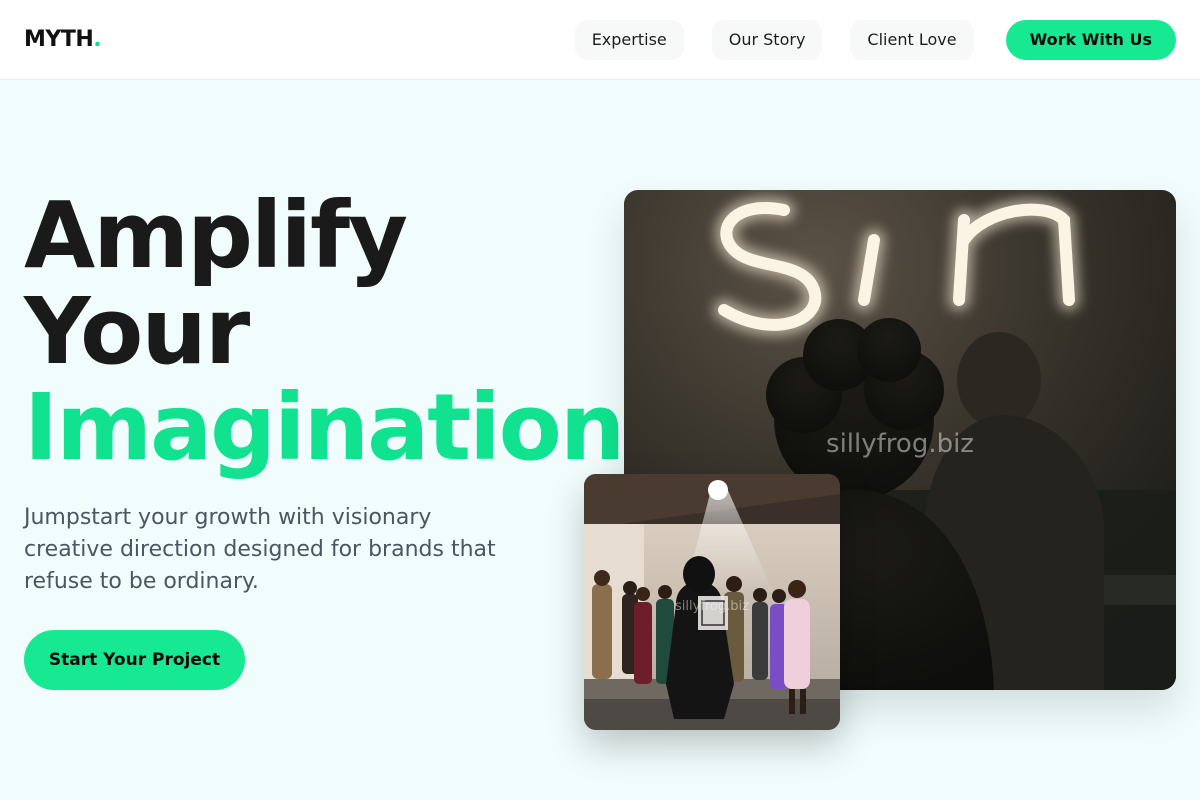 Image resolution: width=1200 pixels, height=800 pixels. I want to click on fashion-show-photo: sillyfrog.biz, so click(712, 602).